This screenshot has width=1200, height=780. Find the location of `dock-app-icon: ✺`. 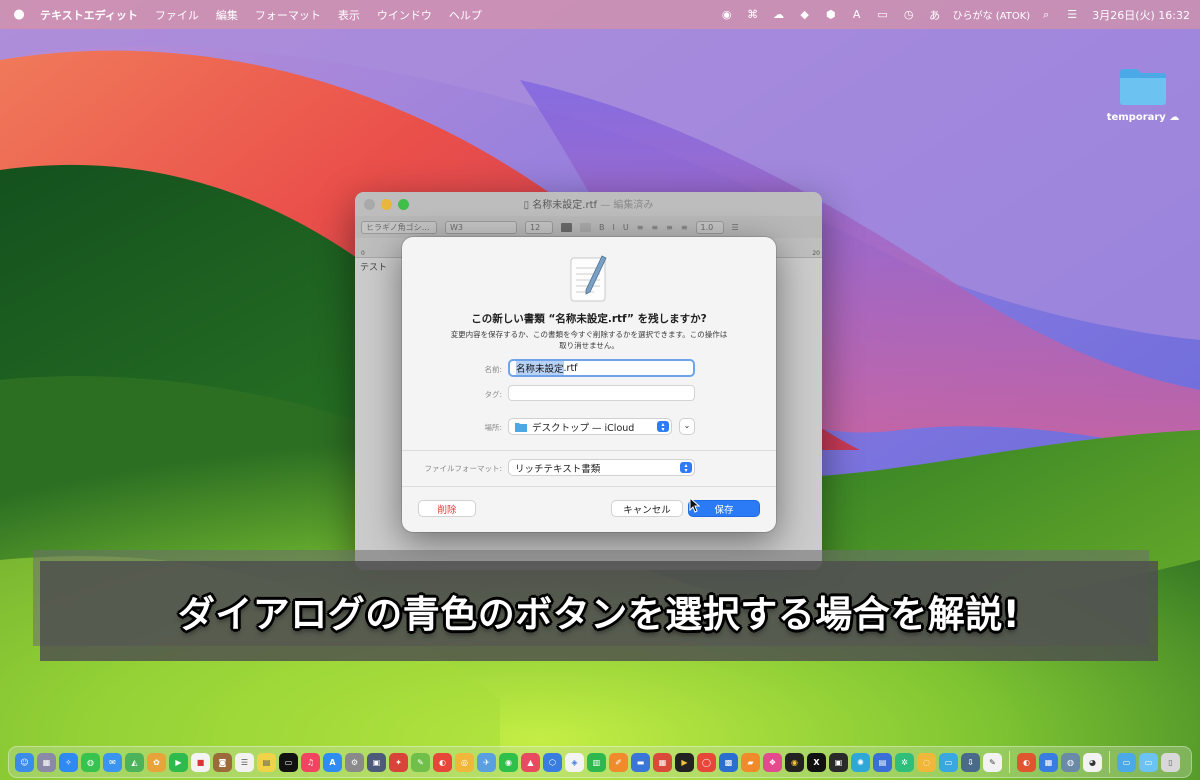

dock-app-icon: ✺ is located at coordinates (860, 762).